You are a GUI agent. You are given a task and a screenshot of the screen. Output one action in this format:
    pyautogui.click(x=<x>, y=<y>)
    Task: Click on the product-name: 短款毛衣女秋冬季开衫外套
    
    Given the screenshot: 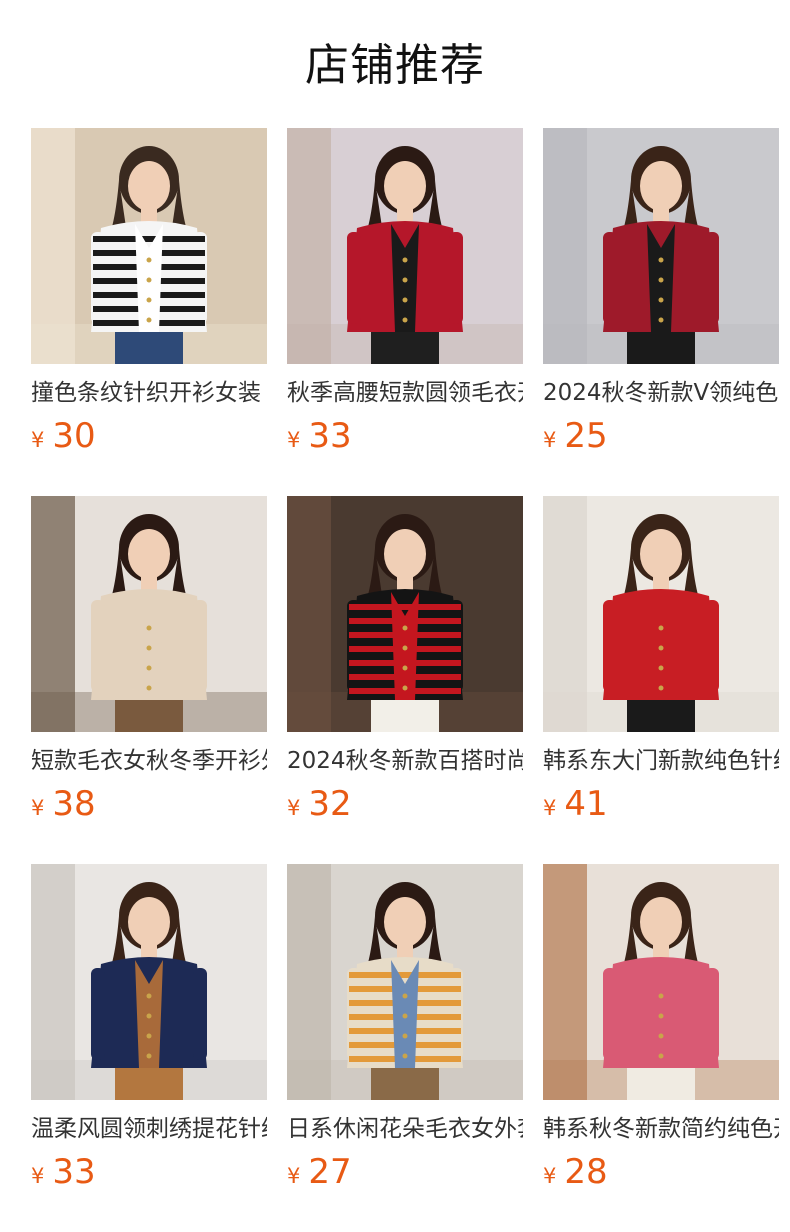 What is the action you would take?
    pyautogui.click(x=149, y=761)
    